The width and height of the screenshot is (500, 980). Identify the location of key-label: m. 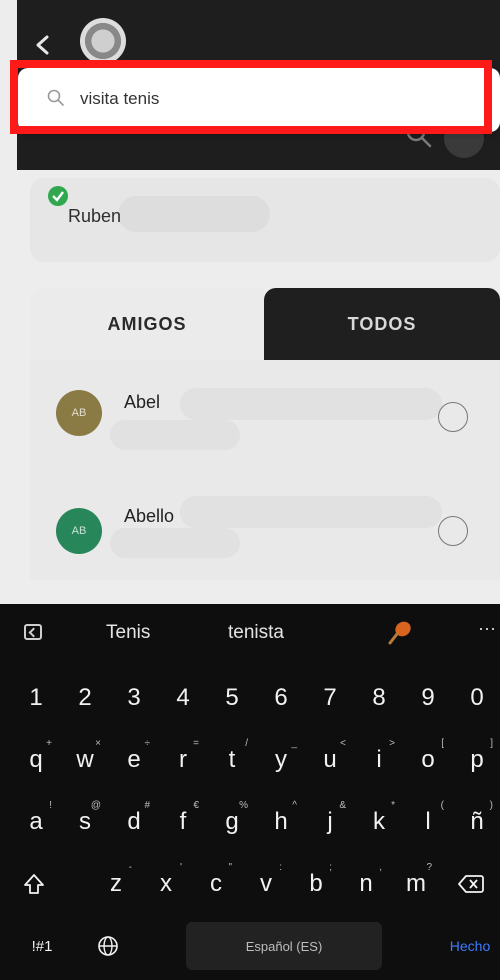
(416, 883).